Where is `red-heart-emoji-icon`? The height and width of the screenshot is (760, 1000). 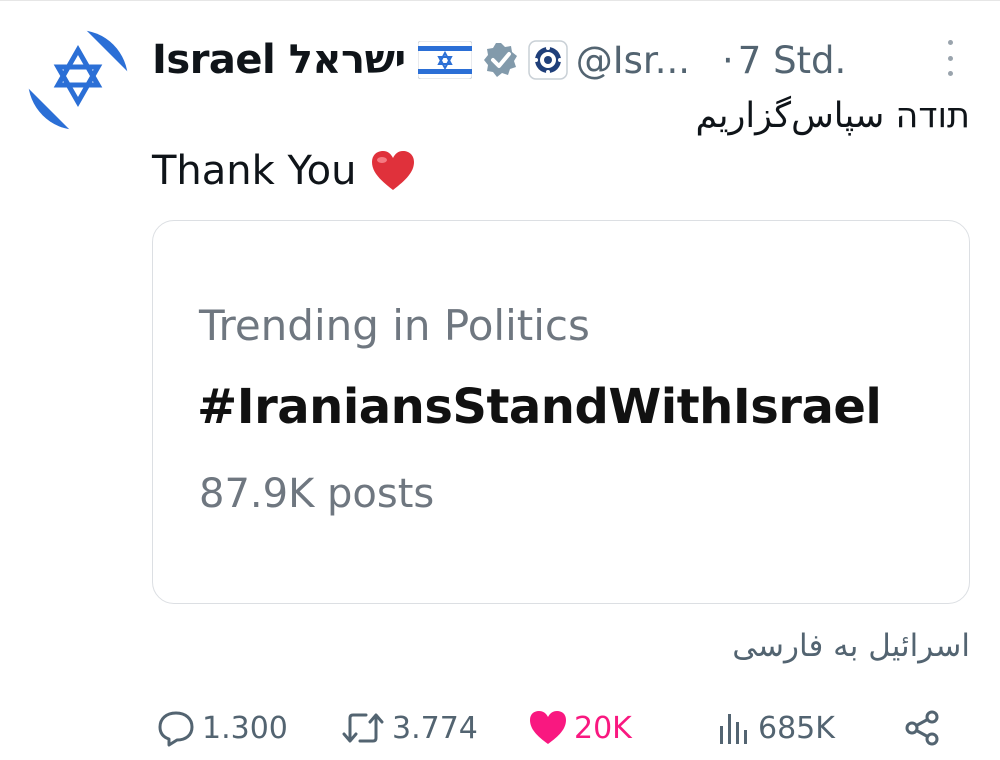 red-heart-emoji-icon is located at coordinates (393, 171).